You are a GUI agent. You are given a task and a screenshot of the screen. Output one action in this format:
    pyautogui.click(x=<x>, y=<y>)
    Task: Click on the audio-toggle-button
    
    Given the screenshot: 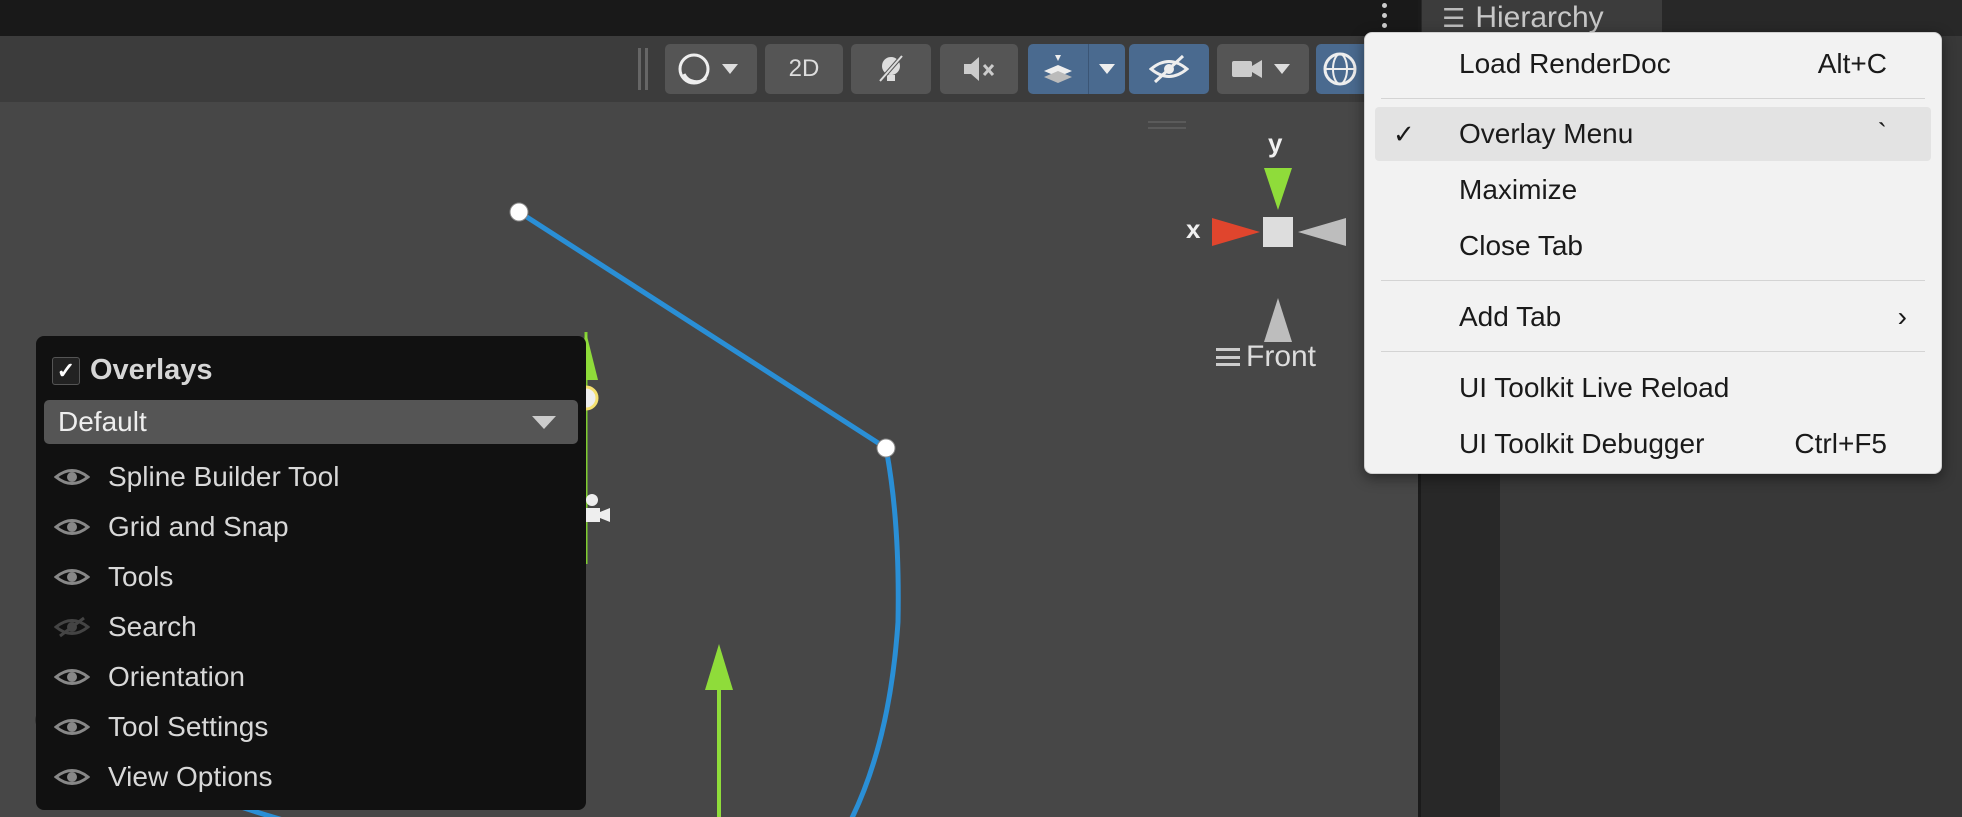 What is the action you would take?
    pyautogui.click(x=979, y=69)
    